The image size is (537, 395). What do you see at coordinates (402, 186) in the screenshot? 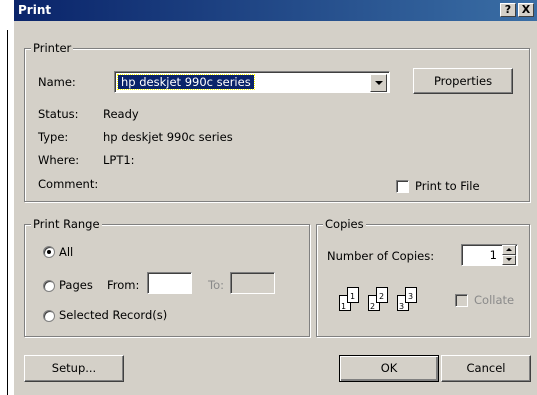
I see `print-to-file-checkbox` at bounding box center [402, 186].